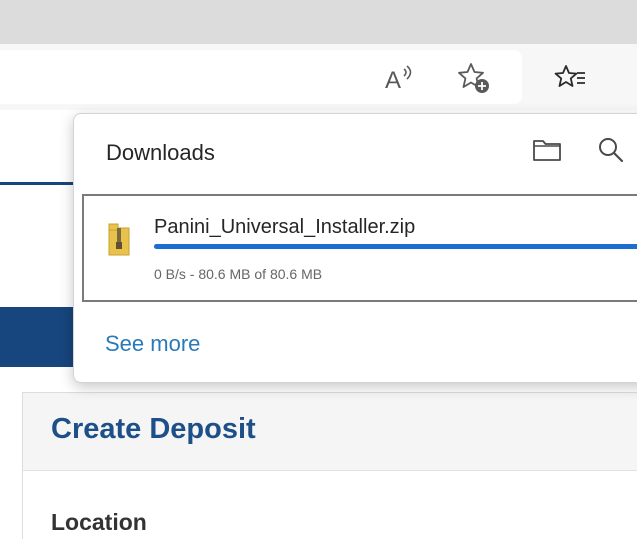 This screenshot has height=539, width=637. I want to click on tab-strip, so click(318, 22).